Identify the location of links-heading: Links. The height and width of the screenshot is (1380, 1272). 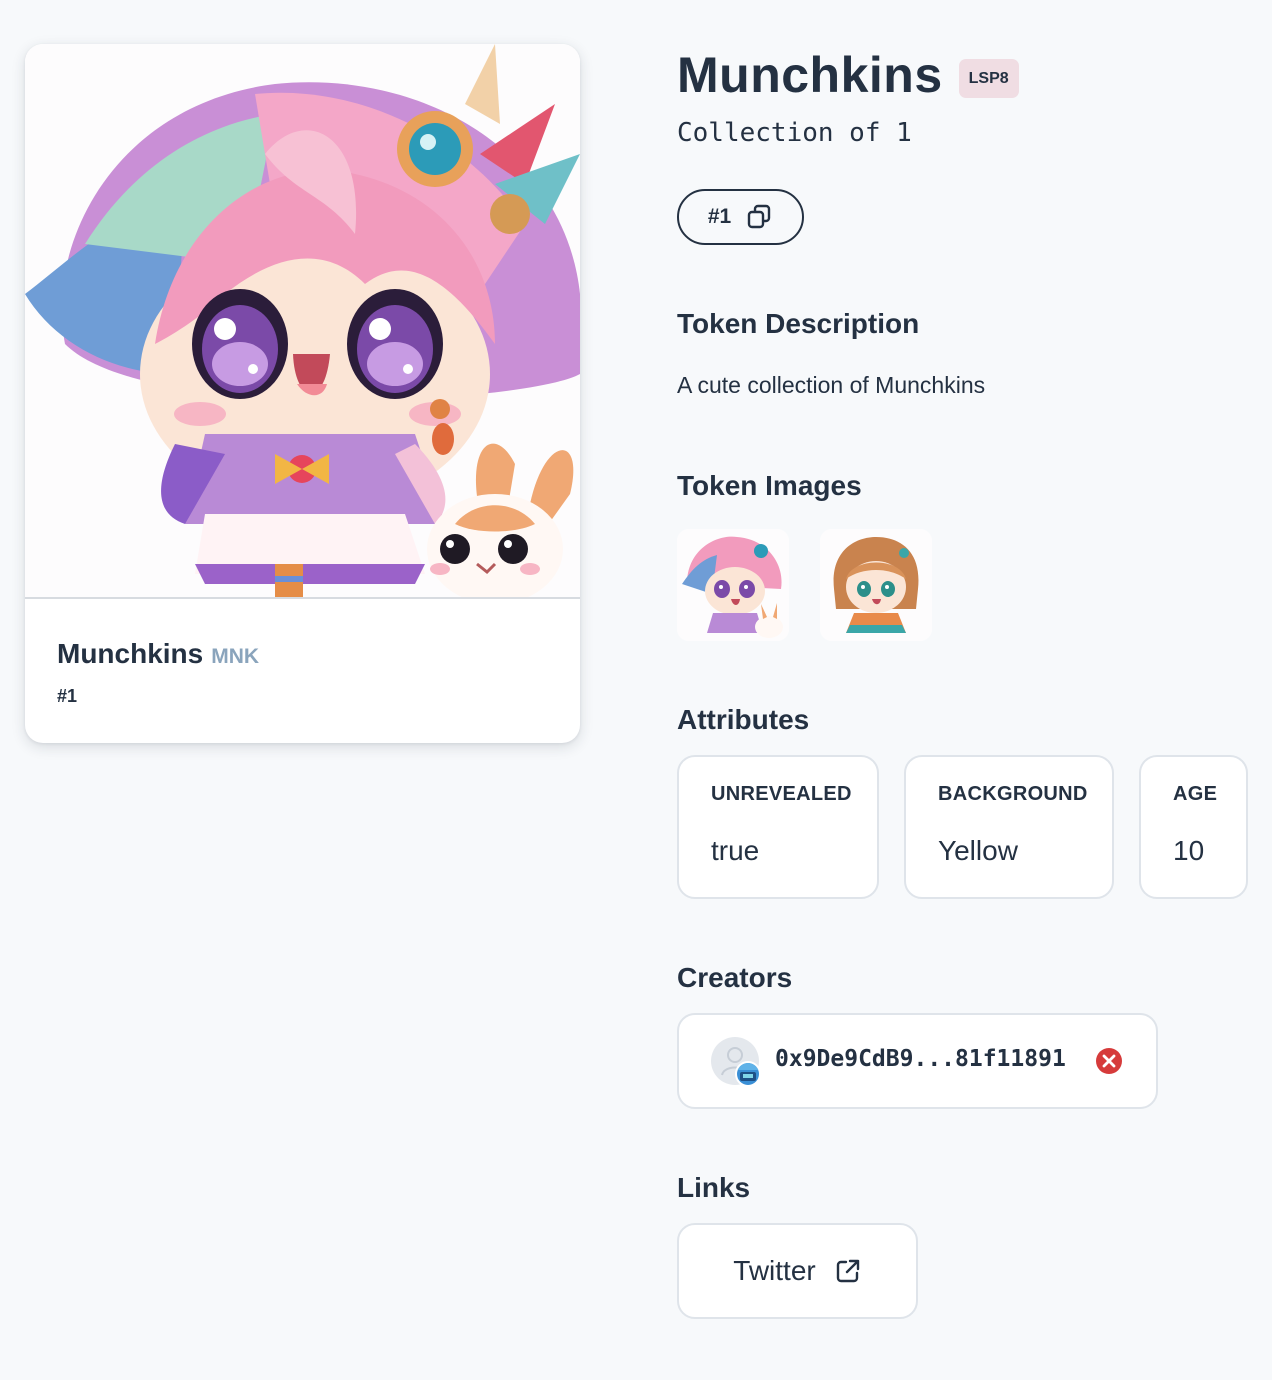
(714, 1187).